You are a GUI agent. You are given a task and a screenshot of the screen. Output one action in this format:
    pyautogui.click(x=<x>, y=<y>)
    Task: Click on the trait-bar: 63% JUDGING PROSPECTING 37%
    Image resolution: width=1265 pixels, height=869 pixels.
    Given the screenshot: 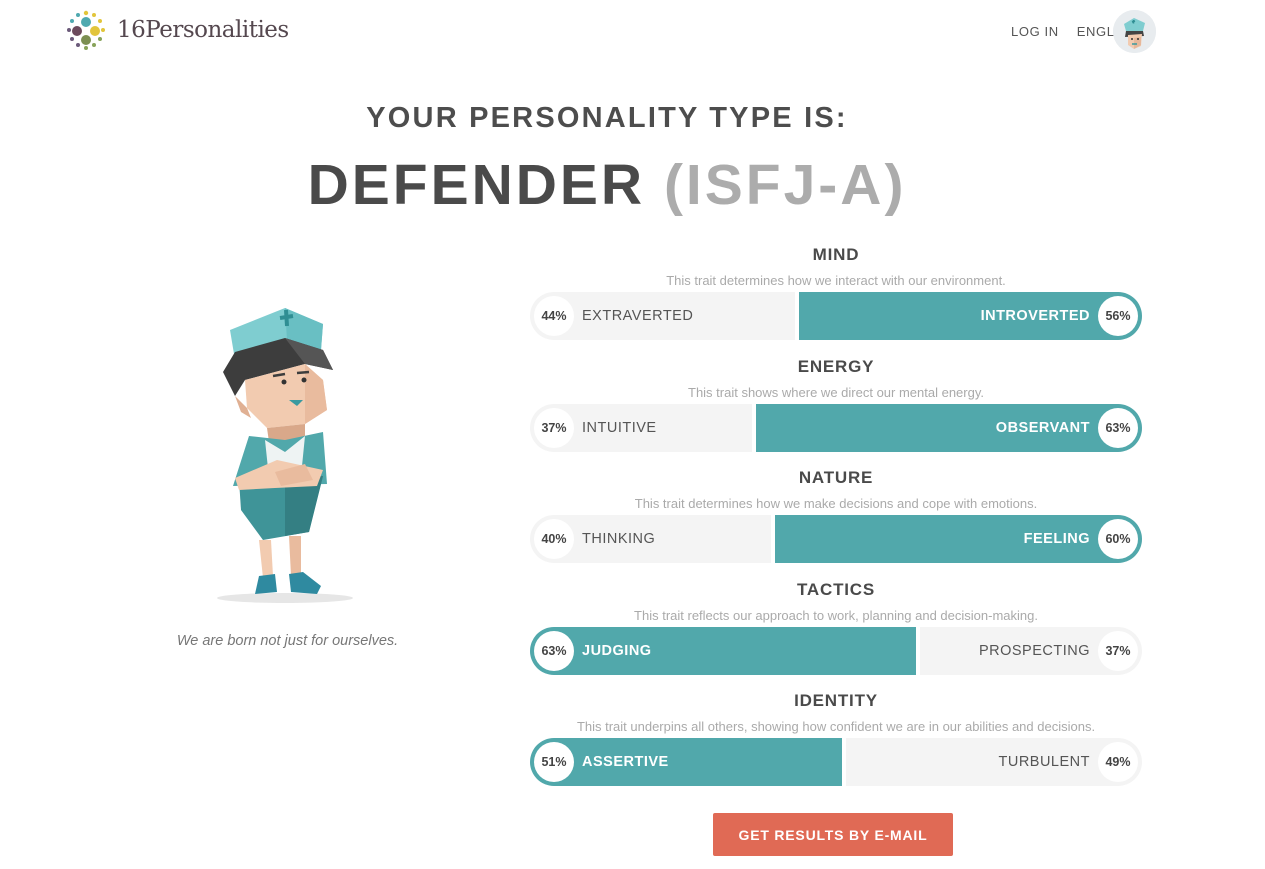 What is the action you would take?
    pyautogui.click(x=836, y=650)
    